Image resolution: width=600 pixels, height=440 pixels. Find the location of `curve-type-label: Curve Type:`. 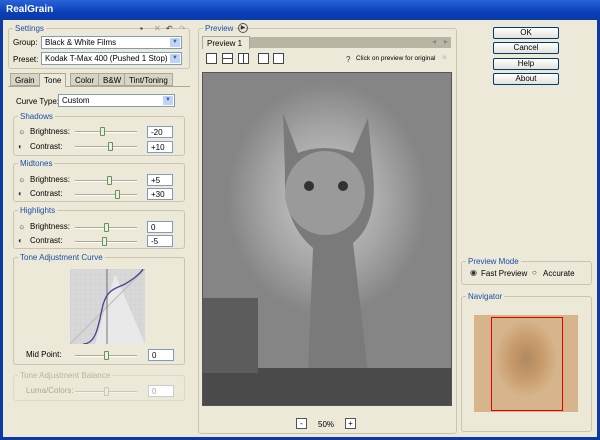

curve-type-label: Curve Type: is located at coordinates (37, 101).